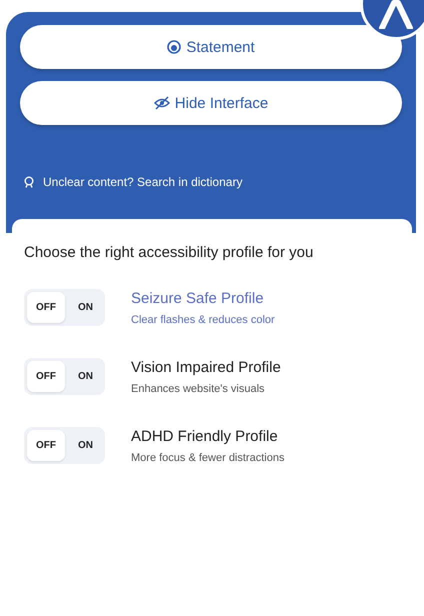  What do you see at coordinates (142, 182) in the screenshot?
I see `dictionary-link: Unclear content? Search in dictionary` at bounding box center [142, 182].